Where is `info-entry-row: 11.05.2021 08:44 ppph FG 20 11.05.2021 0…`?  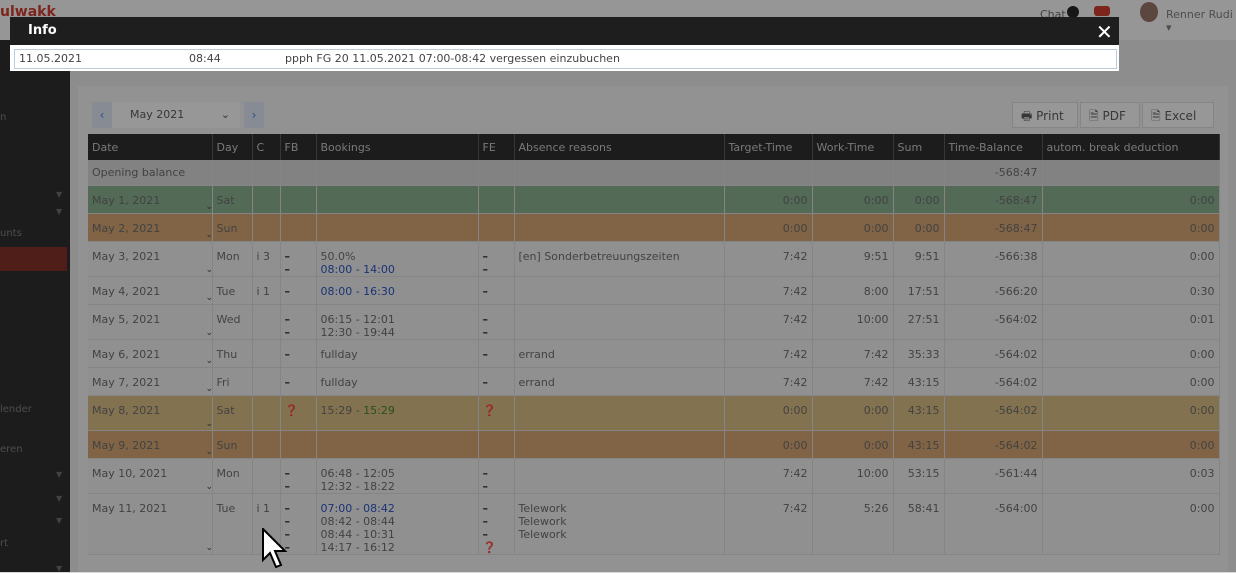 info-entry-row: 11.05.2021 08:44 ppph FG 20 11.05.2021 0… is located at coordinates (565, 59).